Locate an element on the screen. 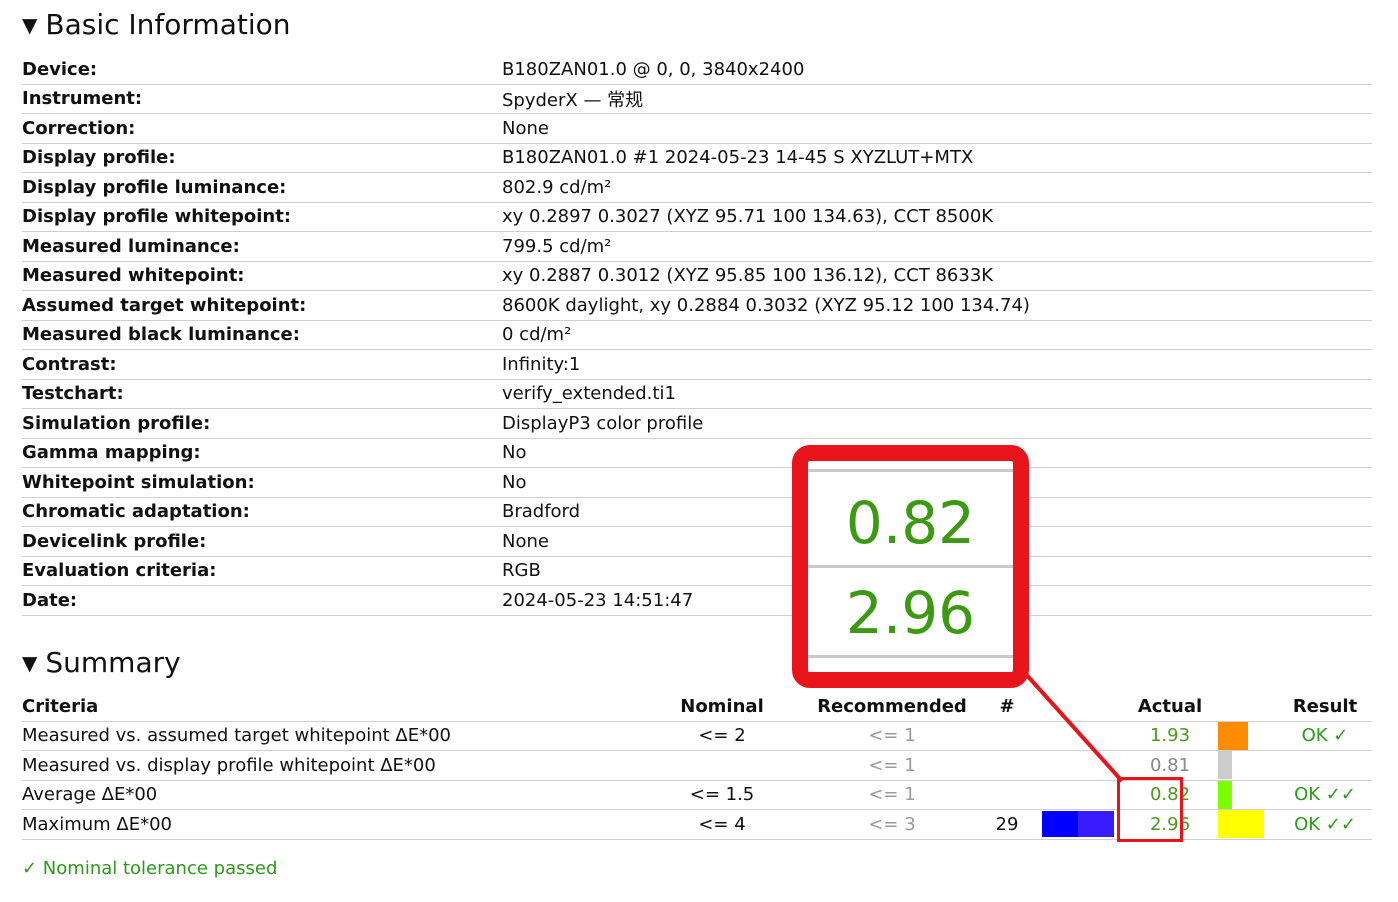  actual-highlight-box is located at coordinates (1150, 809).